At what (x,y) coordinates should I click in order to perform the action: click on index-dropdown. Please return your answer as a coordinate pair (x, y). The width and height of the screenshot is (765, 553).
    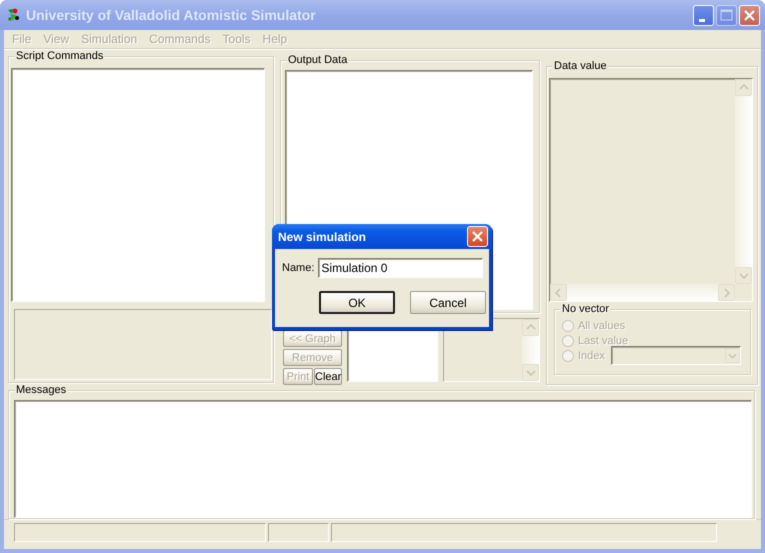
    Looking at the image, I should click on (675, 355).